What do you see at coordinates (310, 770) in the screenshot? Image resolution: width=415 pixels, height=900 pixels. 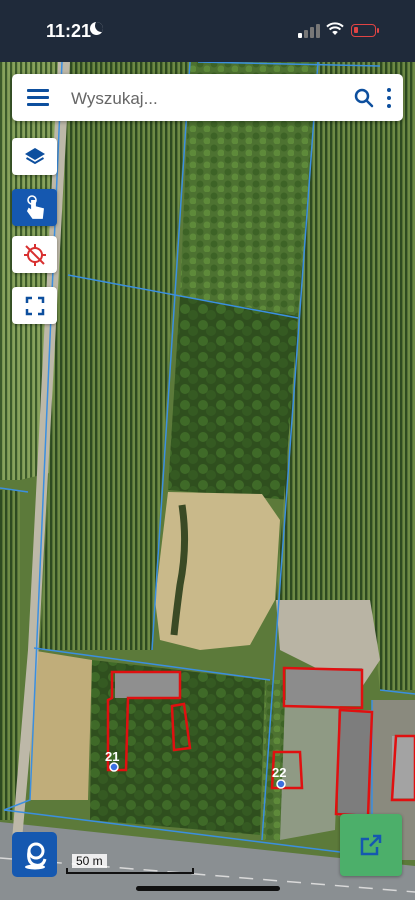 I see `farm-yard` at bounding box center [310, 770].